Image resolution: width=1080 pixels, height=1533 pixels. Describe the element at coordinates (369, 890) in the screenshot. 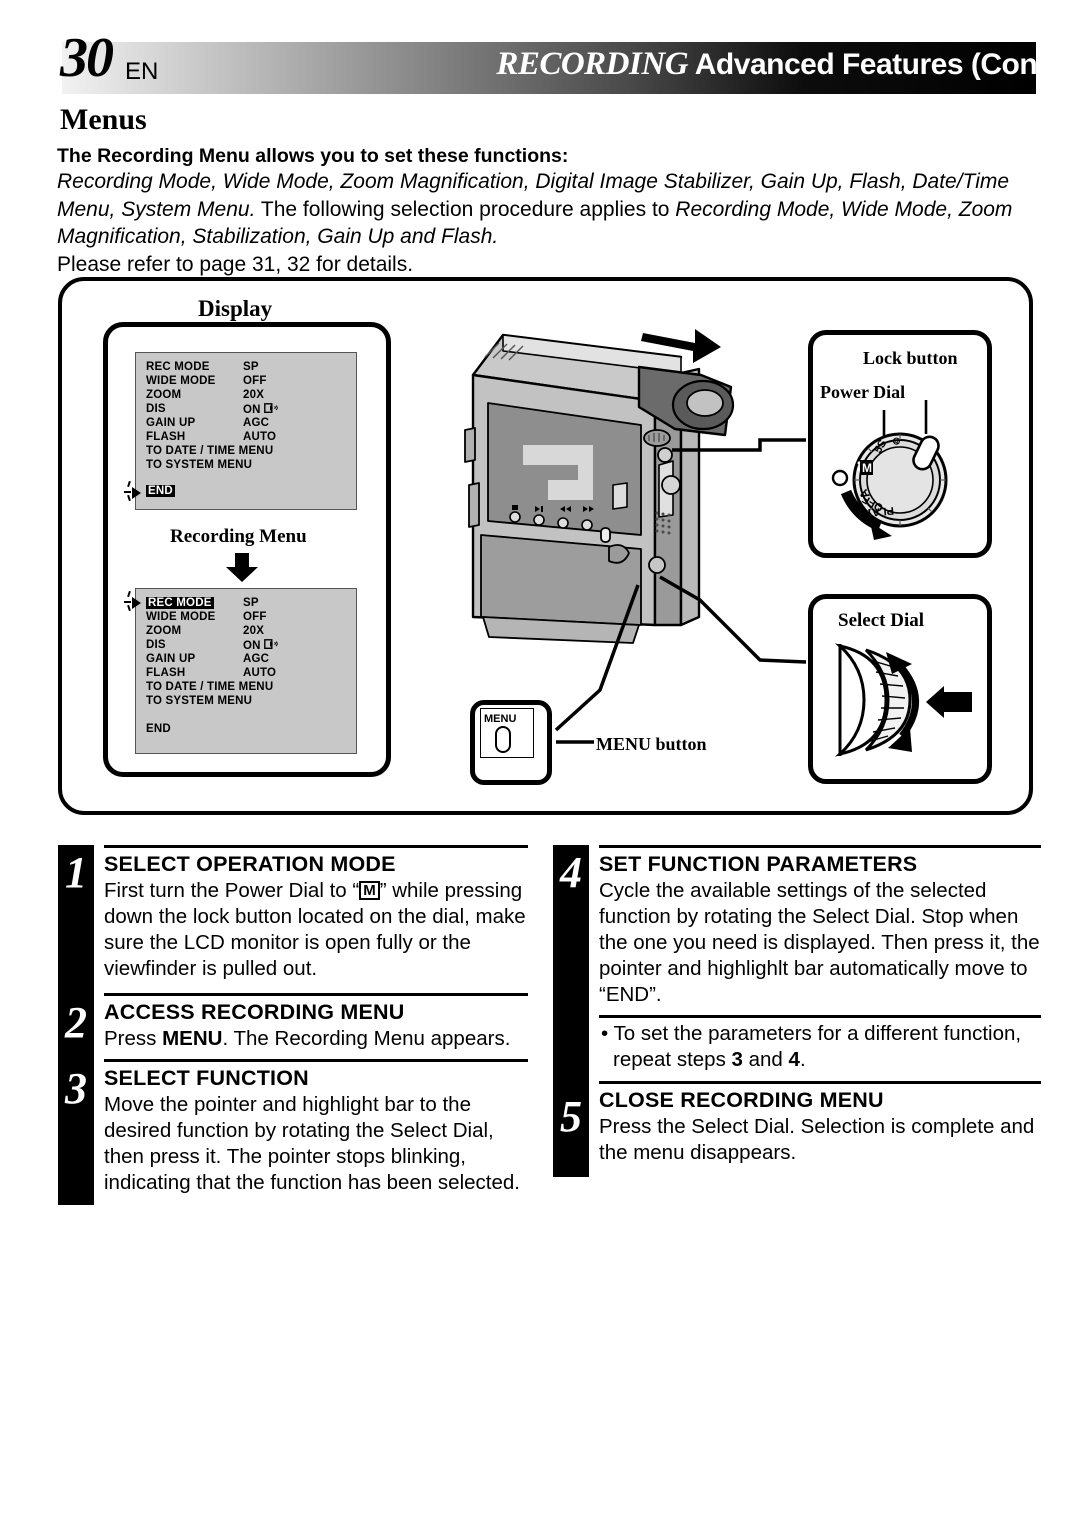

I see `manual-mode-icon: M` at that location.